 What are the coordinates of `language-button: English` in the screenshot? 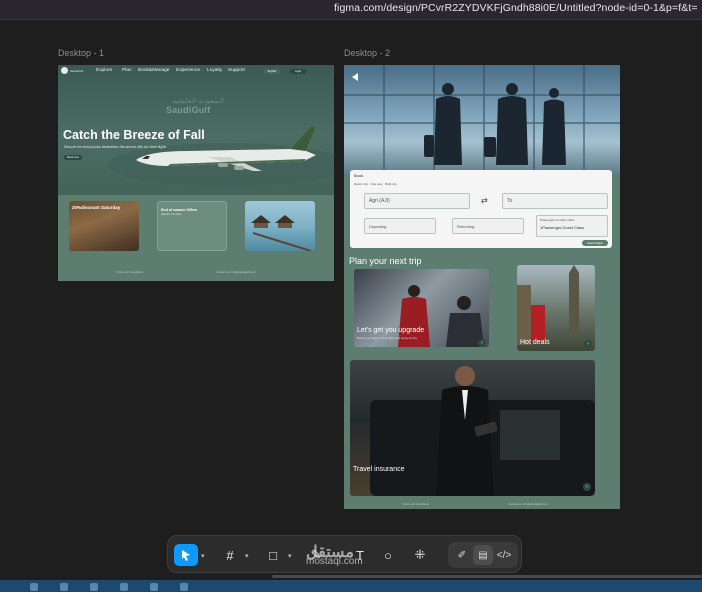 It's located at (272, 71).